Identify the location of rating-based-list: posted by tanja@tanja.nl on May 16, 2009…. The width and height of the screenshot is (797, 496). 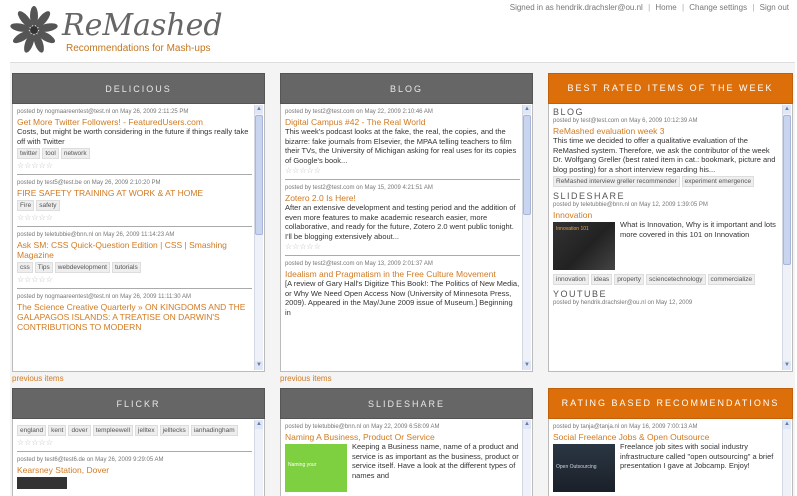
(666, 457).